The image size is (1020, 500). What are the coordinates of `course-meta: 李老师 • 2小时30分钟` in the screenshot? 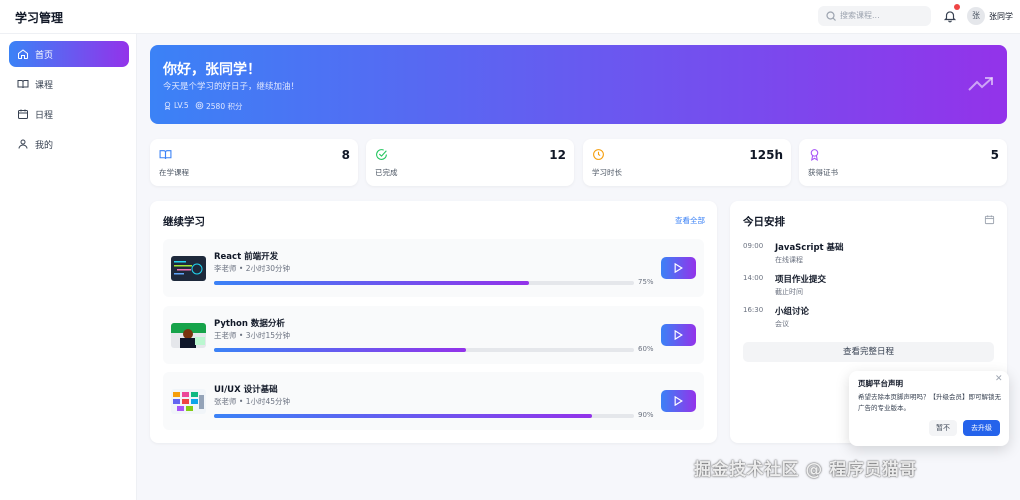 It's located at (252, 268).